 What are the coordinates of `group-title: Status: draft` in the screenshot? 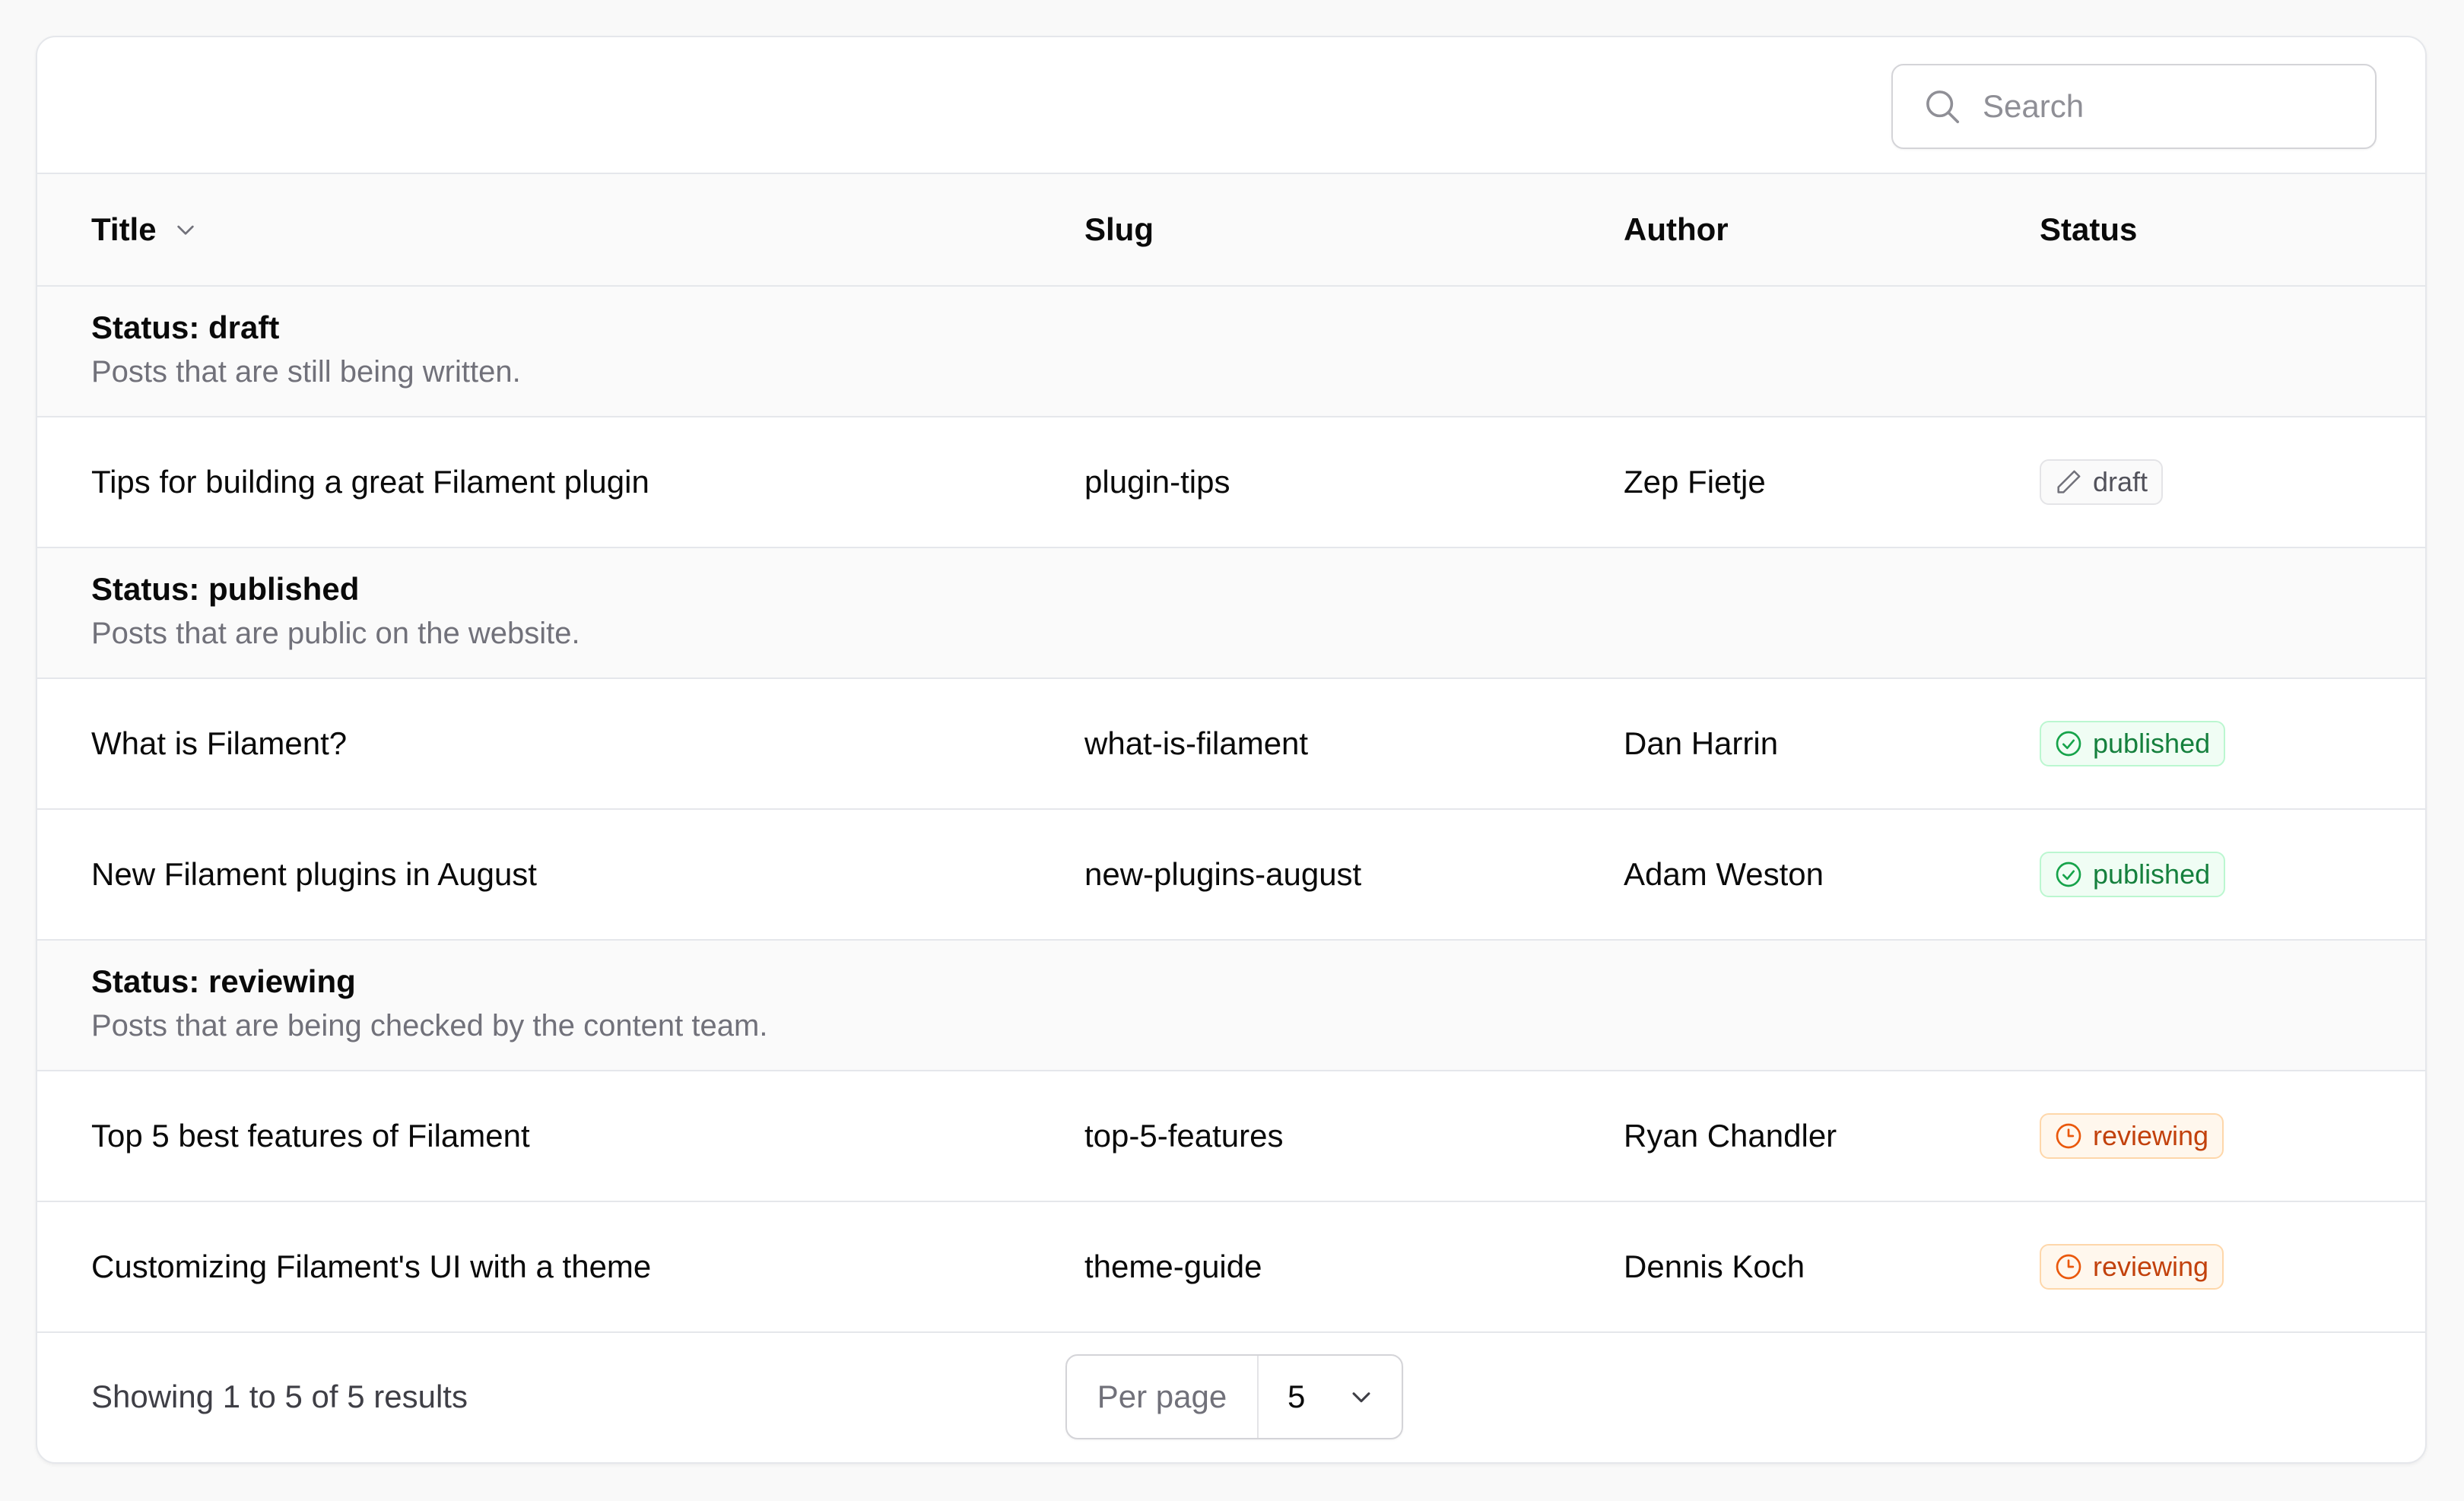 It's located at (185, 327).